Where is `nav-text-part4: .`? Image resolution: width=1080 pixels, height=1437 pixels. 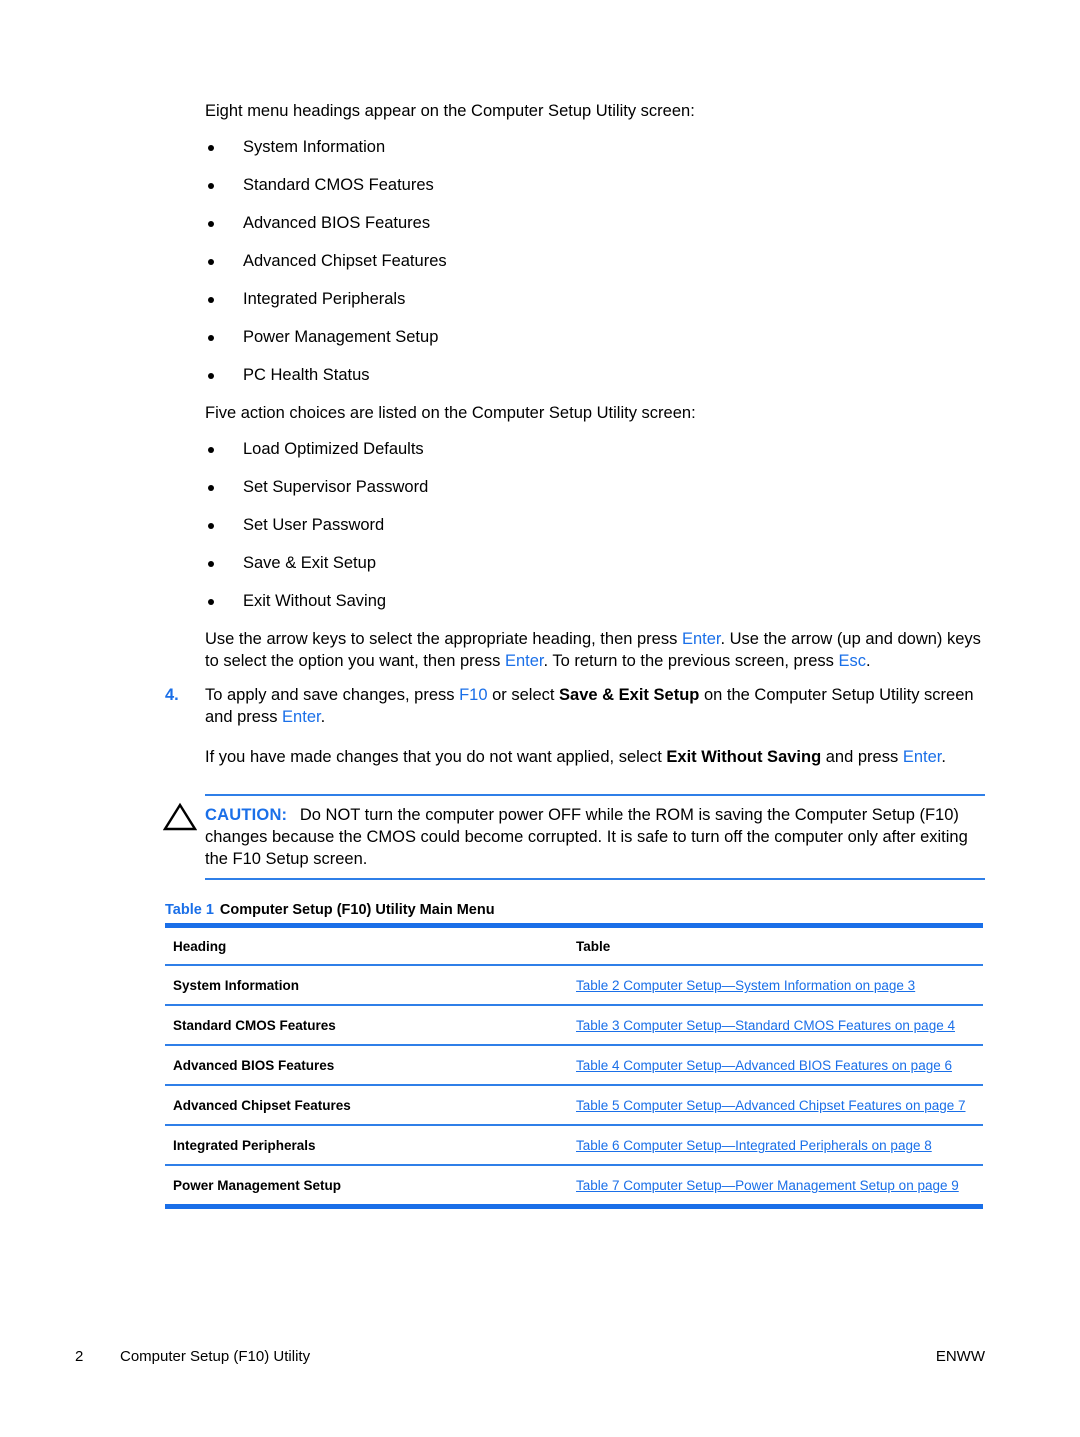
nav-text-part4: . is located at coordinates (868, 661).